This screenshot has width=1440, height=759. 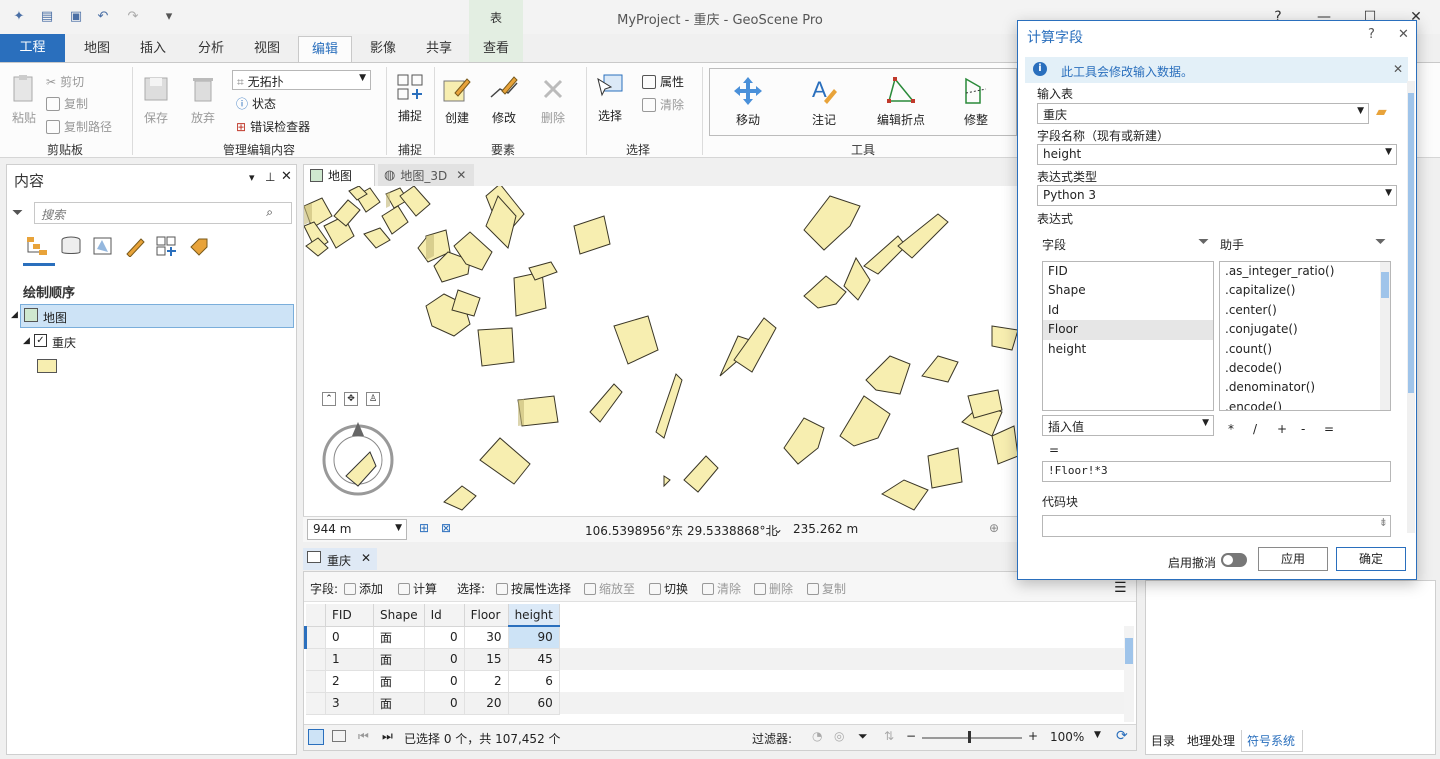 I want to click on zoom-out-icon: −, so click(x=911, y=736).